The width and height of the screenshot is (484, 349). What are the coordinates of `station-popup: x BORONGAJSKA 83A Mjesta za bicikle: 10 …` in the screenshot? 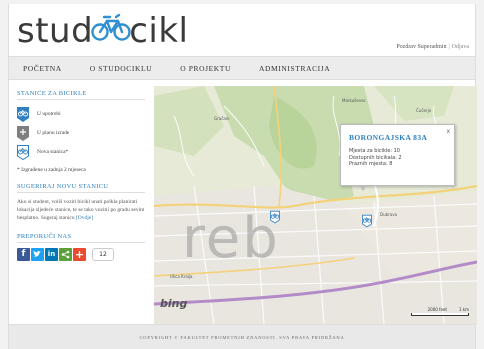 It's located at (397, 157).